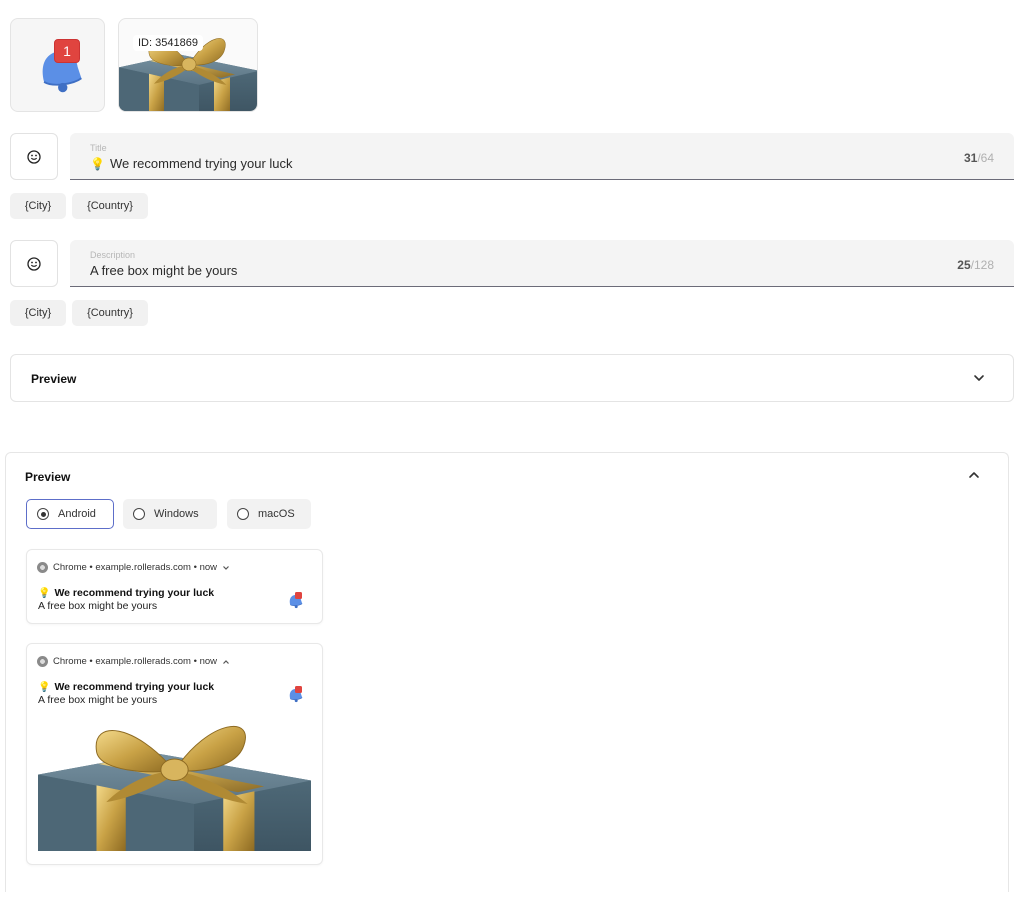 The image size is (1024, 908). I want to click on description-field-value: A free box might be yours, so click(164, 270).